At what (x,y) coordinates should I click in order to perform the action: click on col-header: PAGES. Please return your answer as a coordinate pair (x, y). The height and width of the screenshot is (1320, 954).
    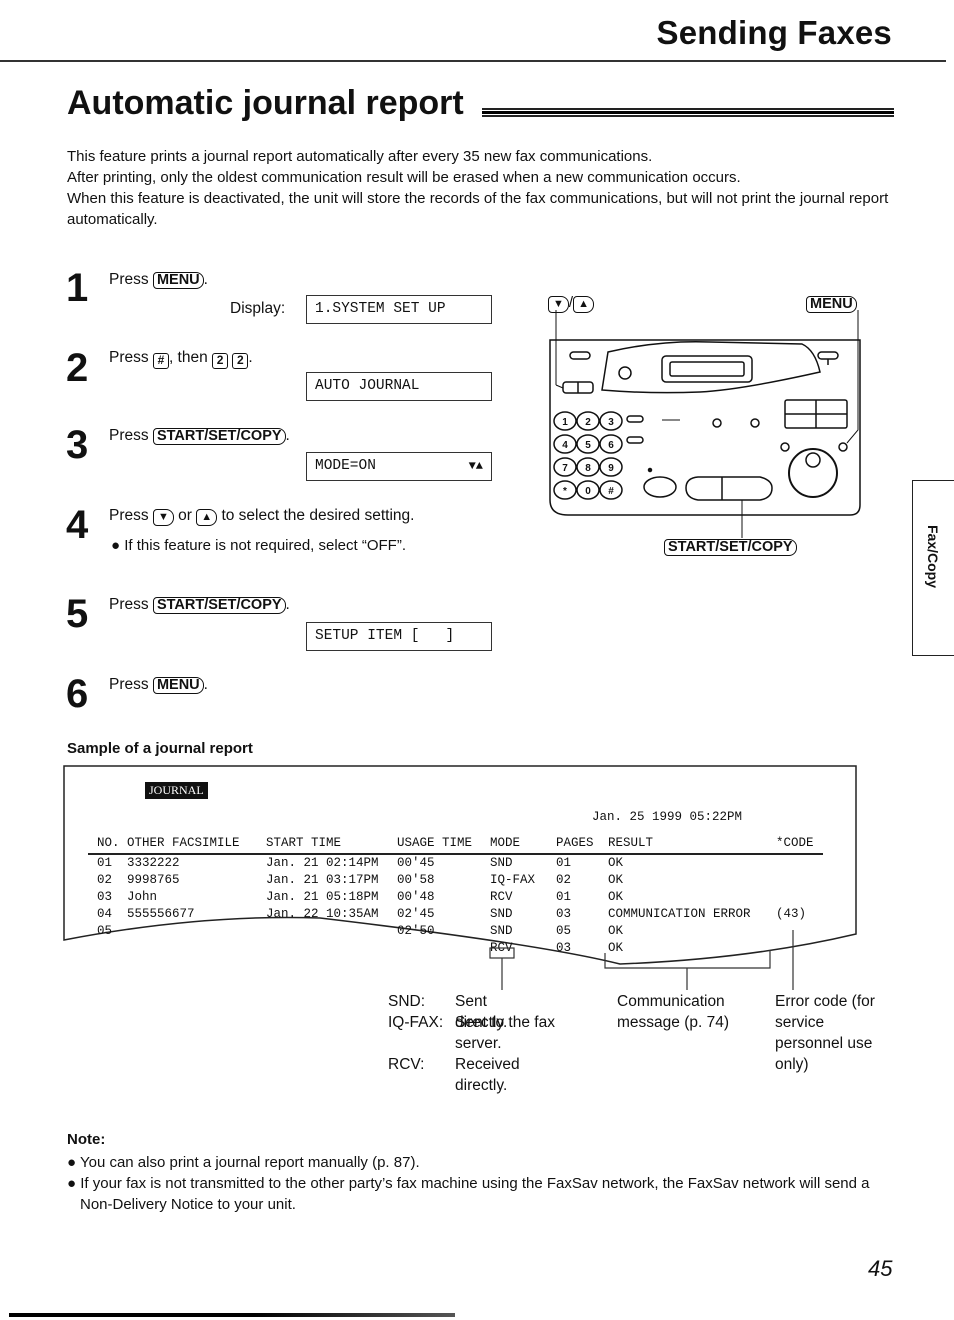
    Looking at the image, I should click on (575, 843).